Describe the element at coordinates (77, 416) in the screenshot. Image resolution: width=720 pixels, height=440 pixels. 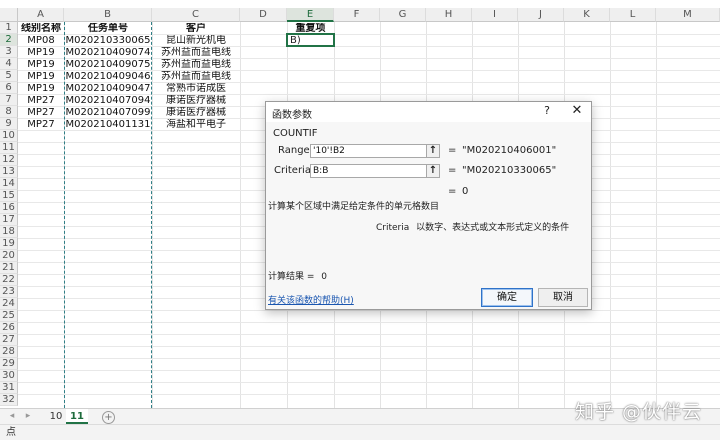
I see `sheet-tab-11: 11` at that location.